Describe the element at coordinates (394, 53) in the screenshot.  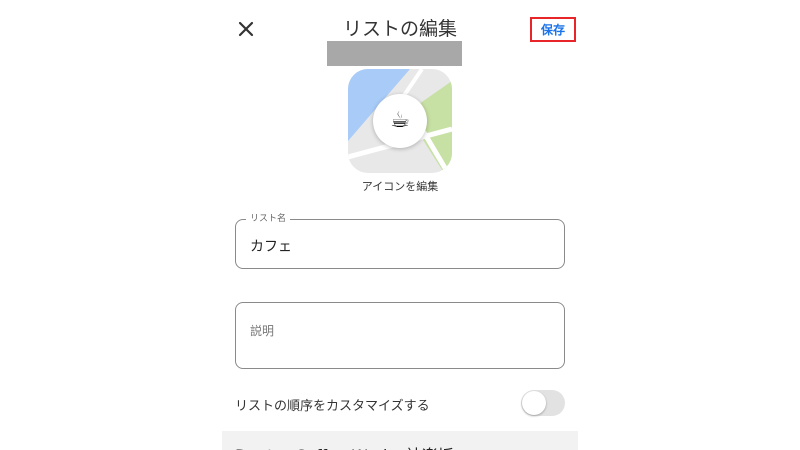
I see `redacted-area` at that location.